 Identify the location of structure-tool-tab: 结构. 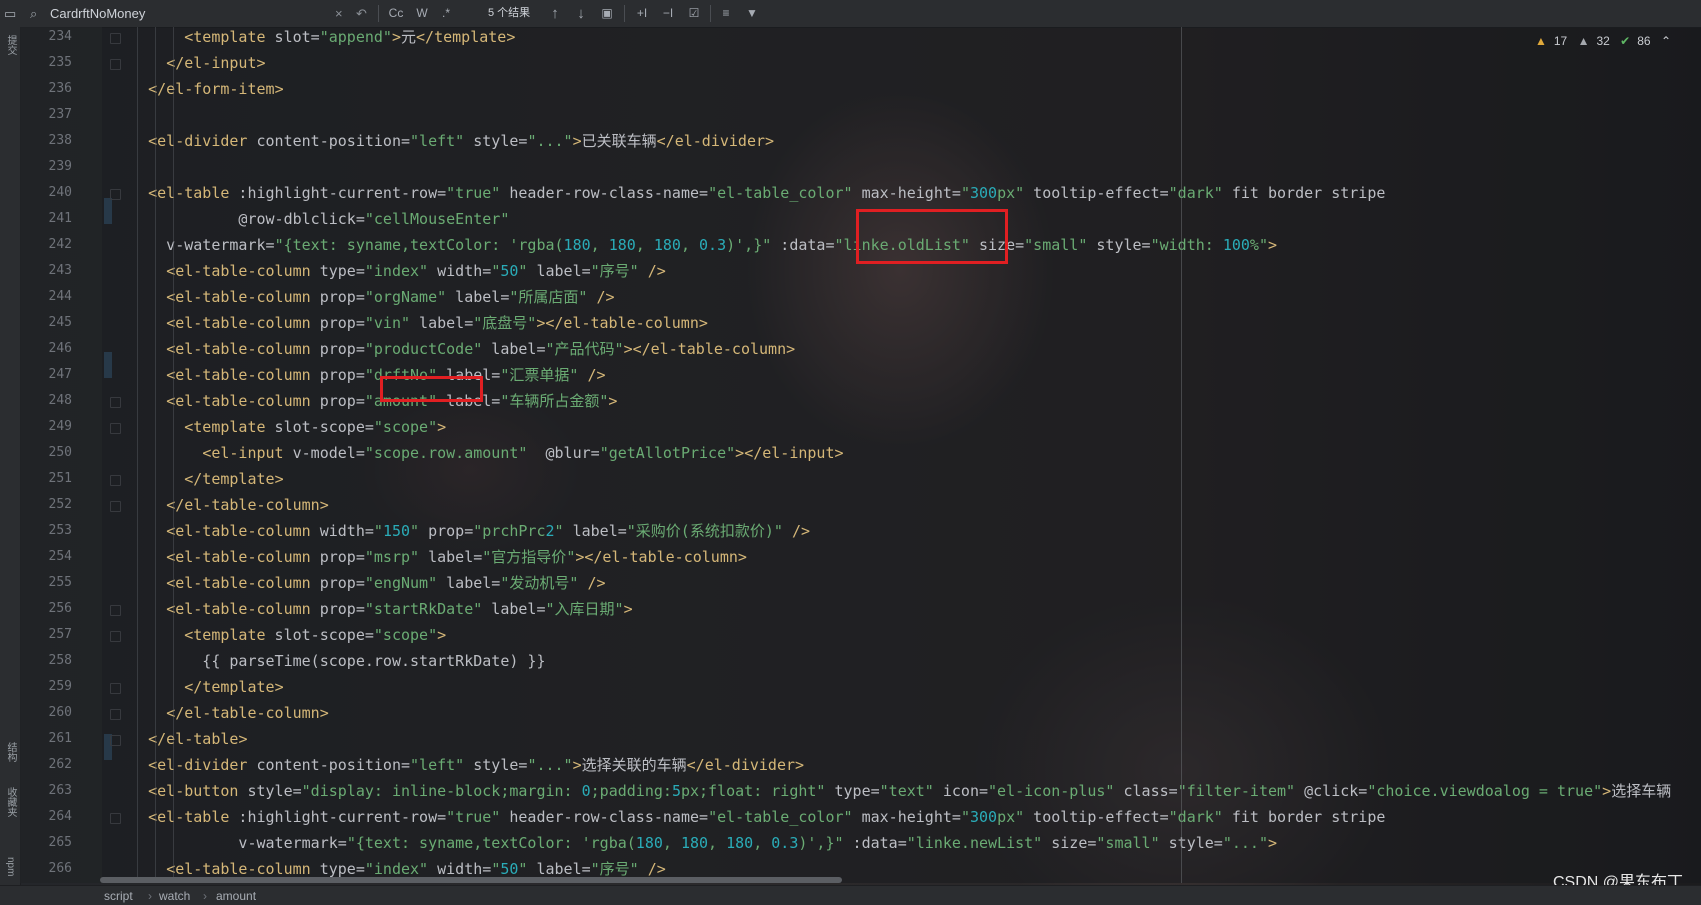
(10, 752).